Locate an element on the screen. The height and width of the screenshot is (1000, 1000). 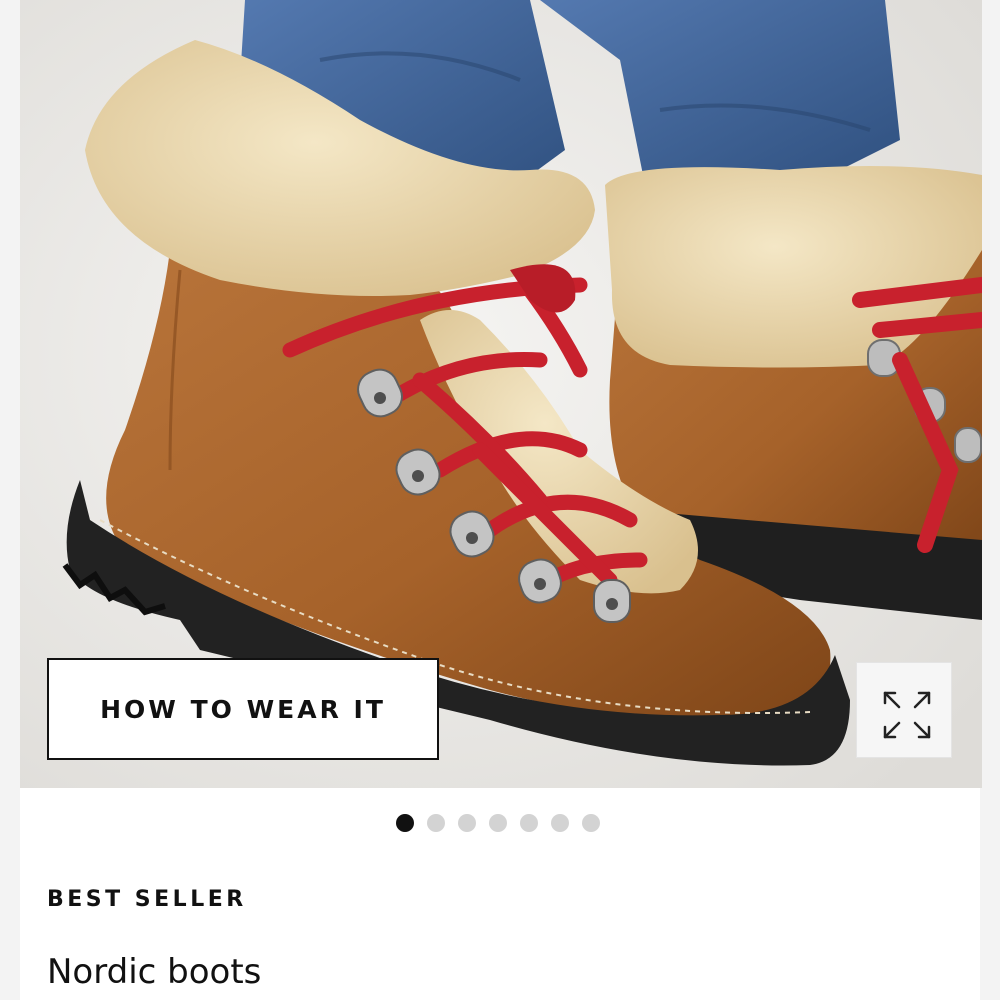
expand-arrows-icon is located at coordinates (907, 715).